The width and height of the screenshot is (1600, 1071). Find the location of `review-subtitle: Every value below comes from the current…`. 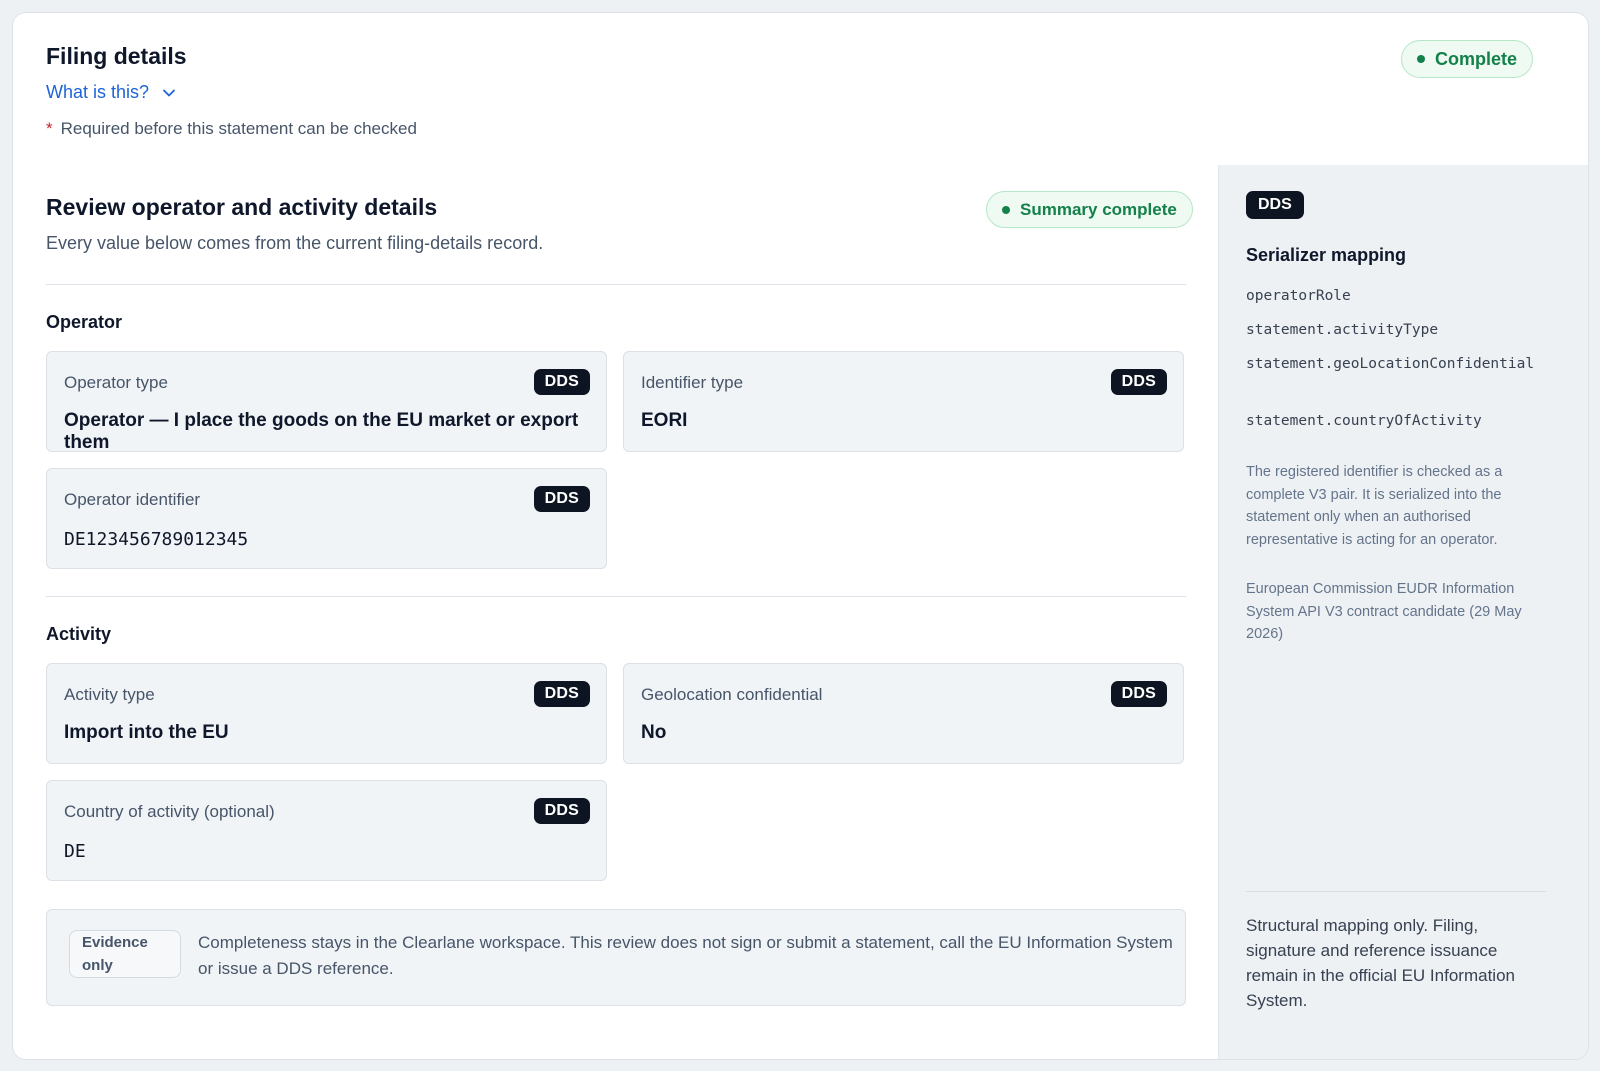

review-subtitle: Every value below comes from the current… is located at coordinates (295, 243).